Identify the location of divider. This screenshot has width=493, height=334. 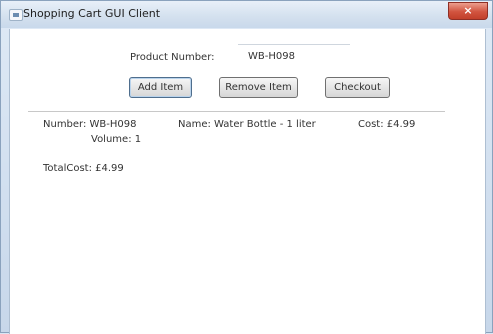
(236, 111).